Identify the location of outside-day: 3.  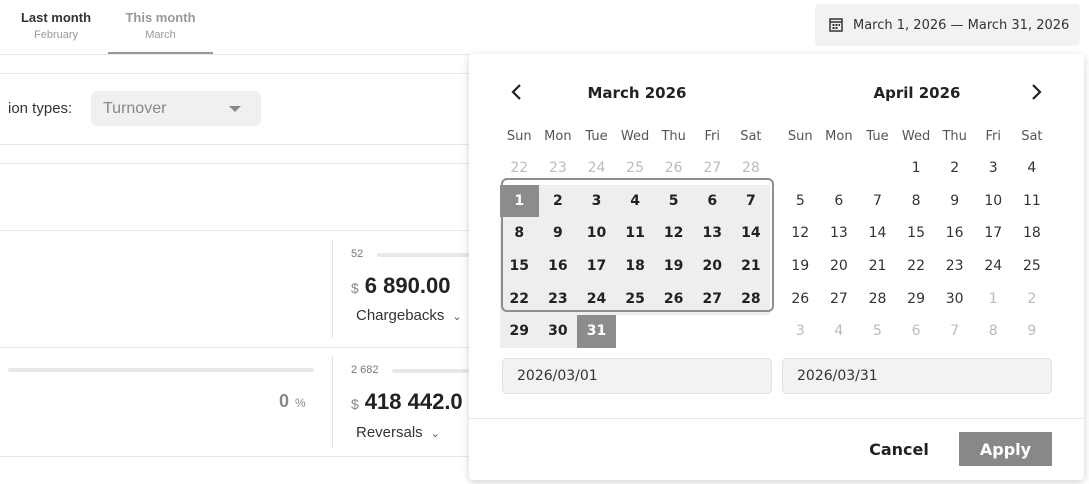
(800, 331).